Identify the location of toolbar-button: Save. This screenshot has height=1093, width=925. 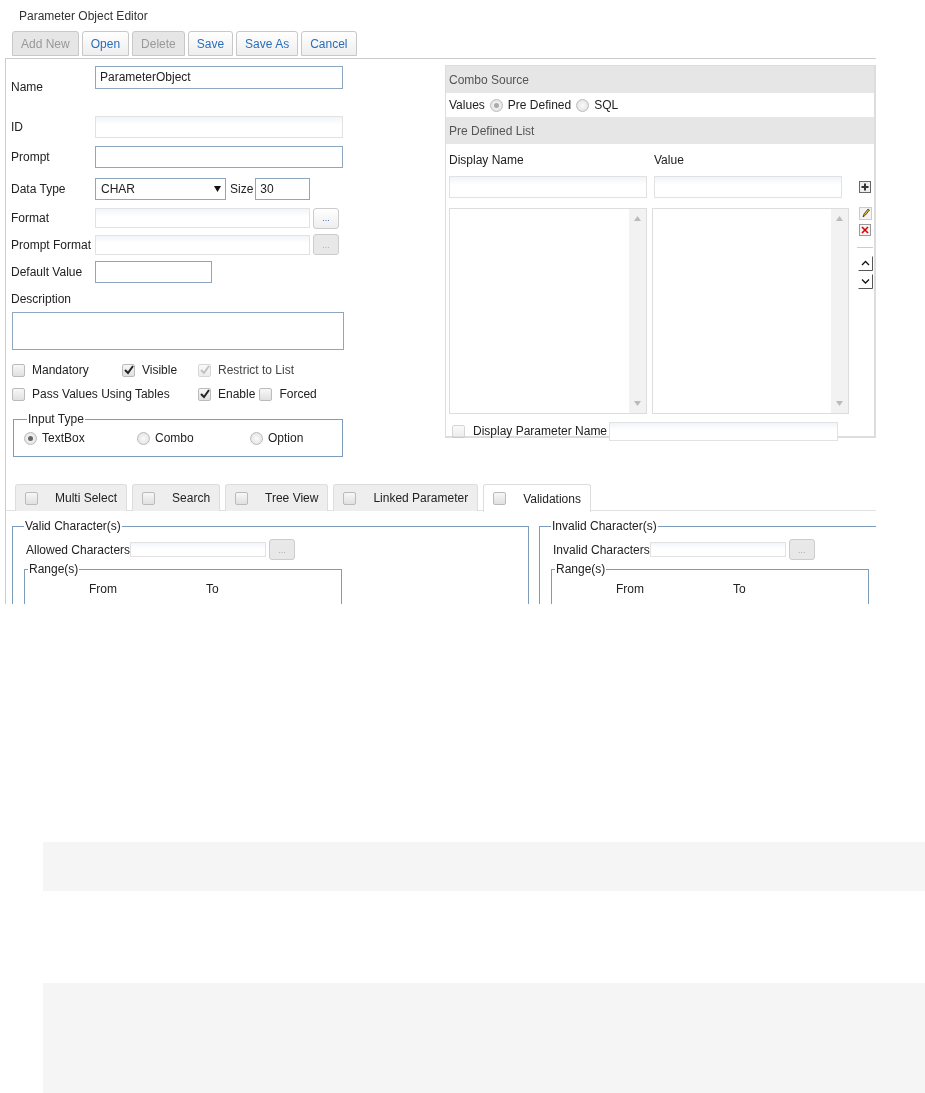
(210, 43).